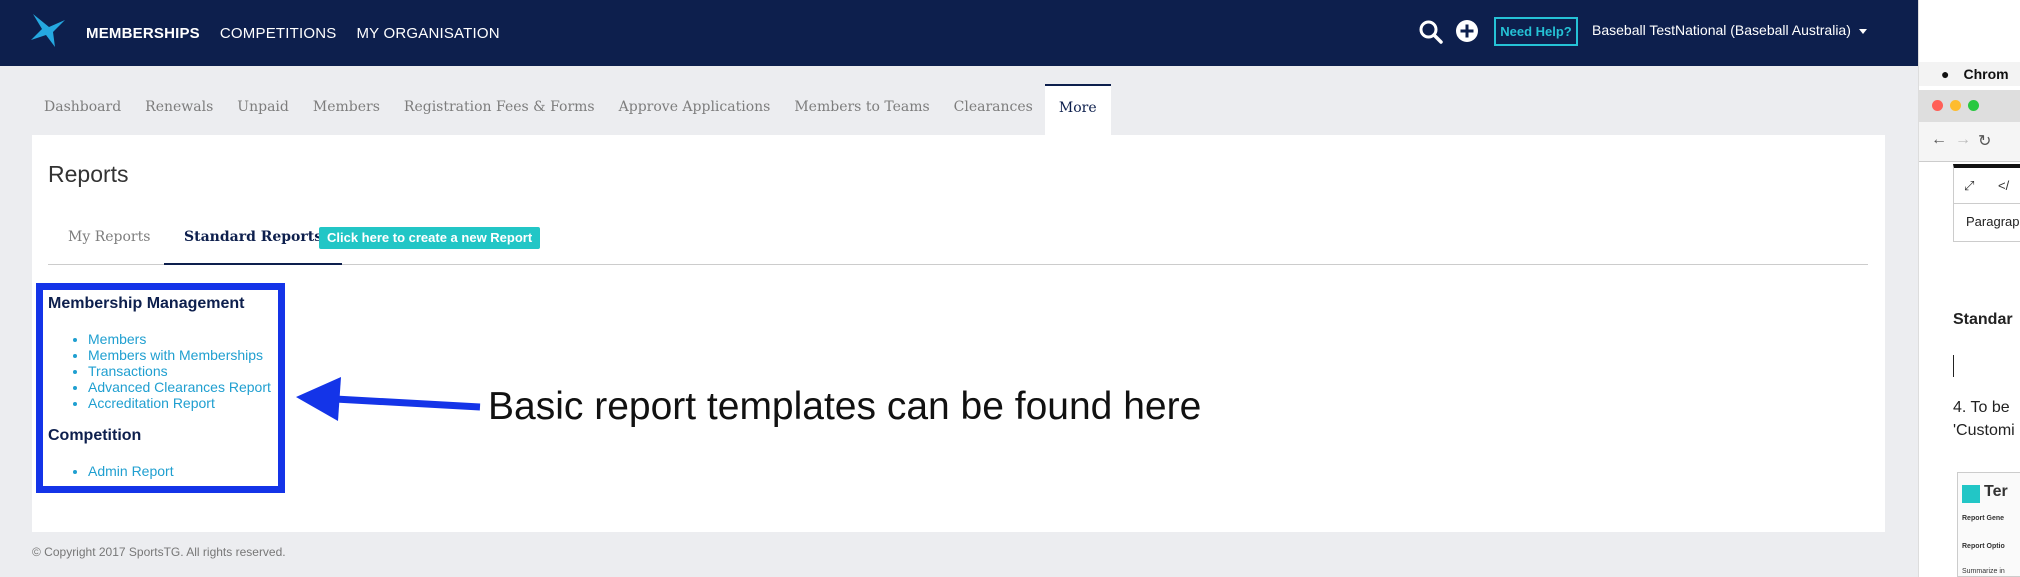 The image size is (2020, 577). Describe the element at coordinates (1971, 494) in the screenshot. I see `template-icon` at that location.